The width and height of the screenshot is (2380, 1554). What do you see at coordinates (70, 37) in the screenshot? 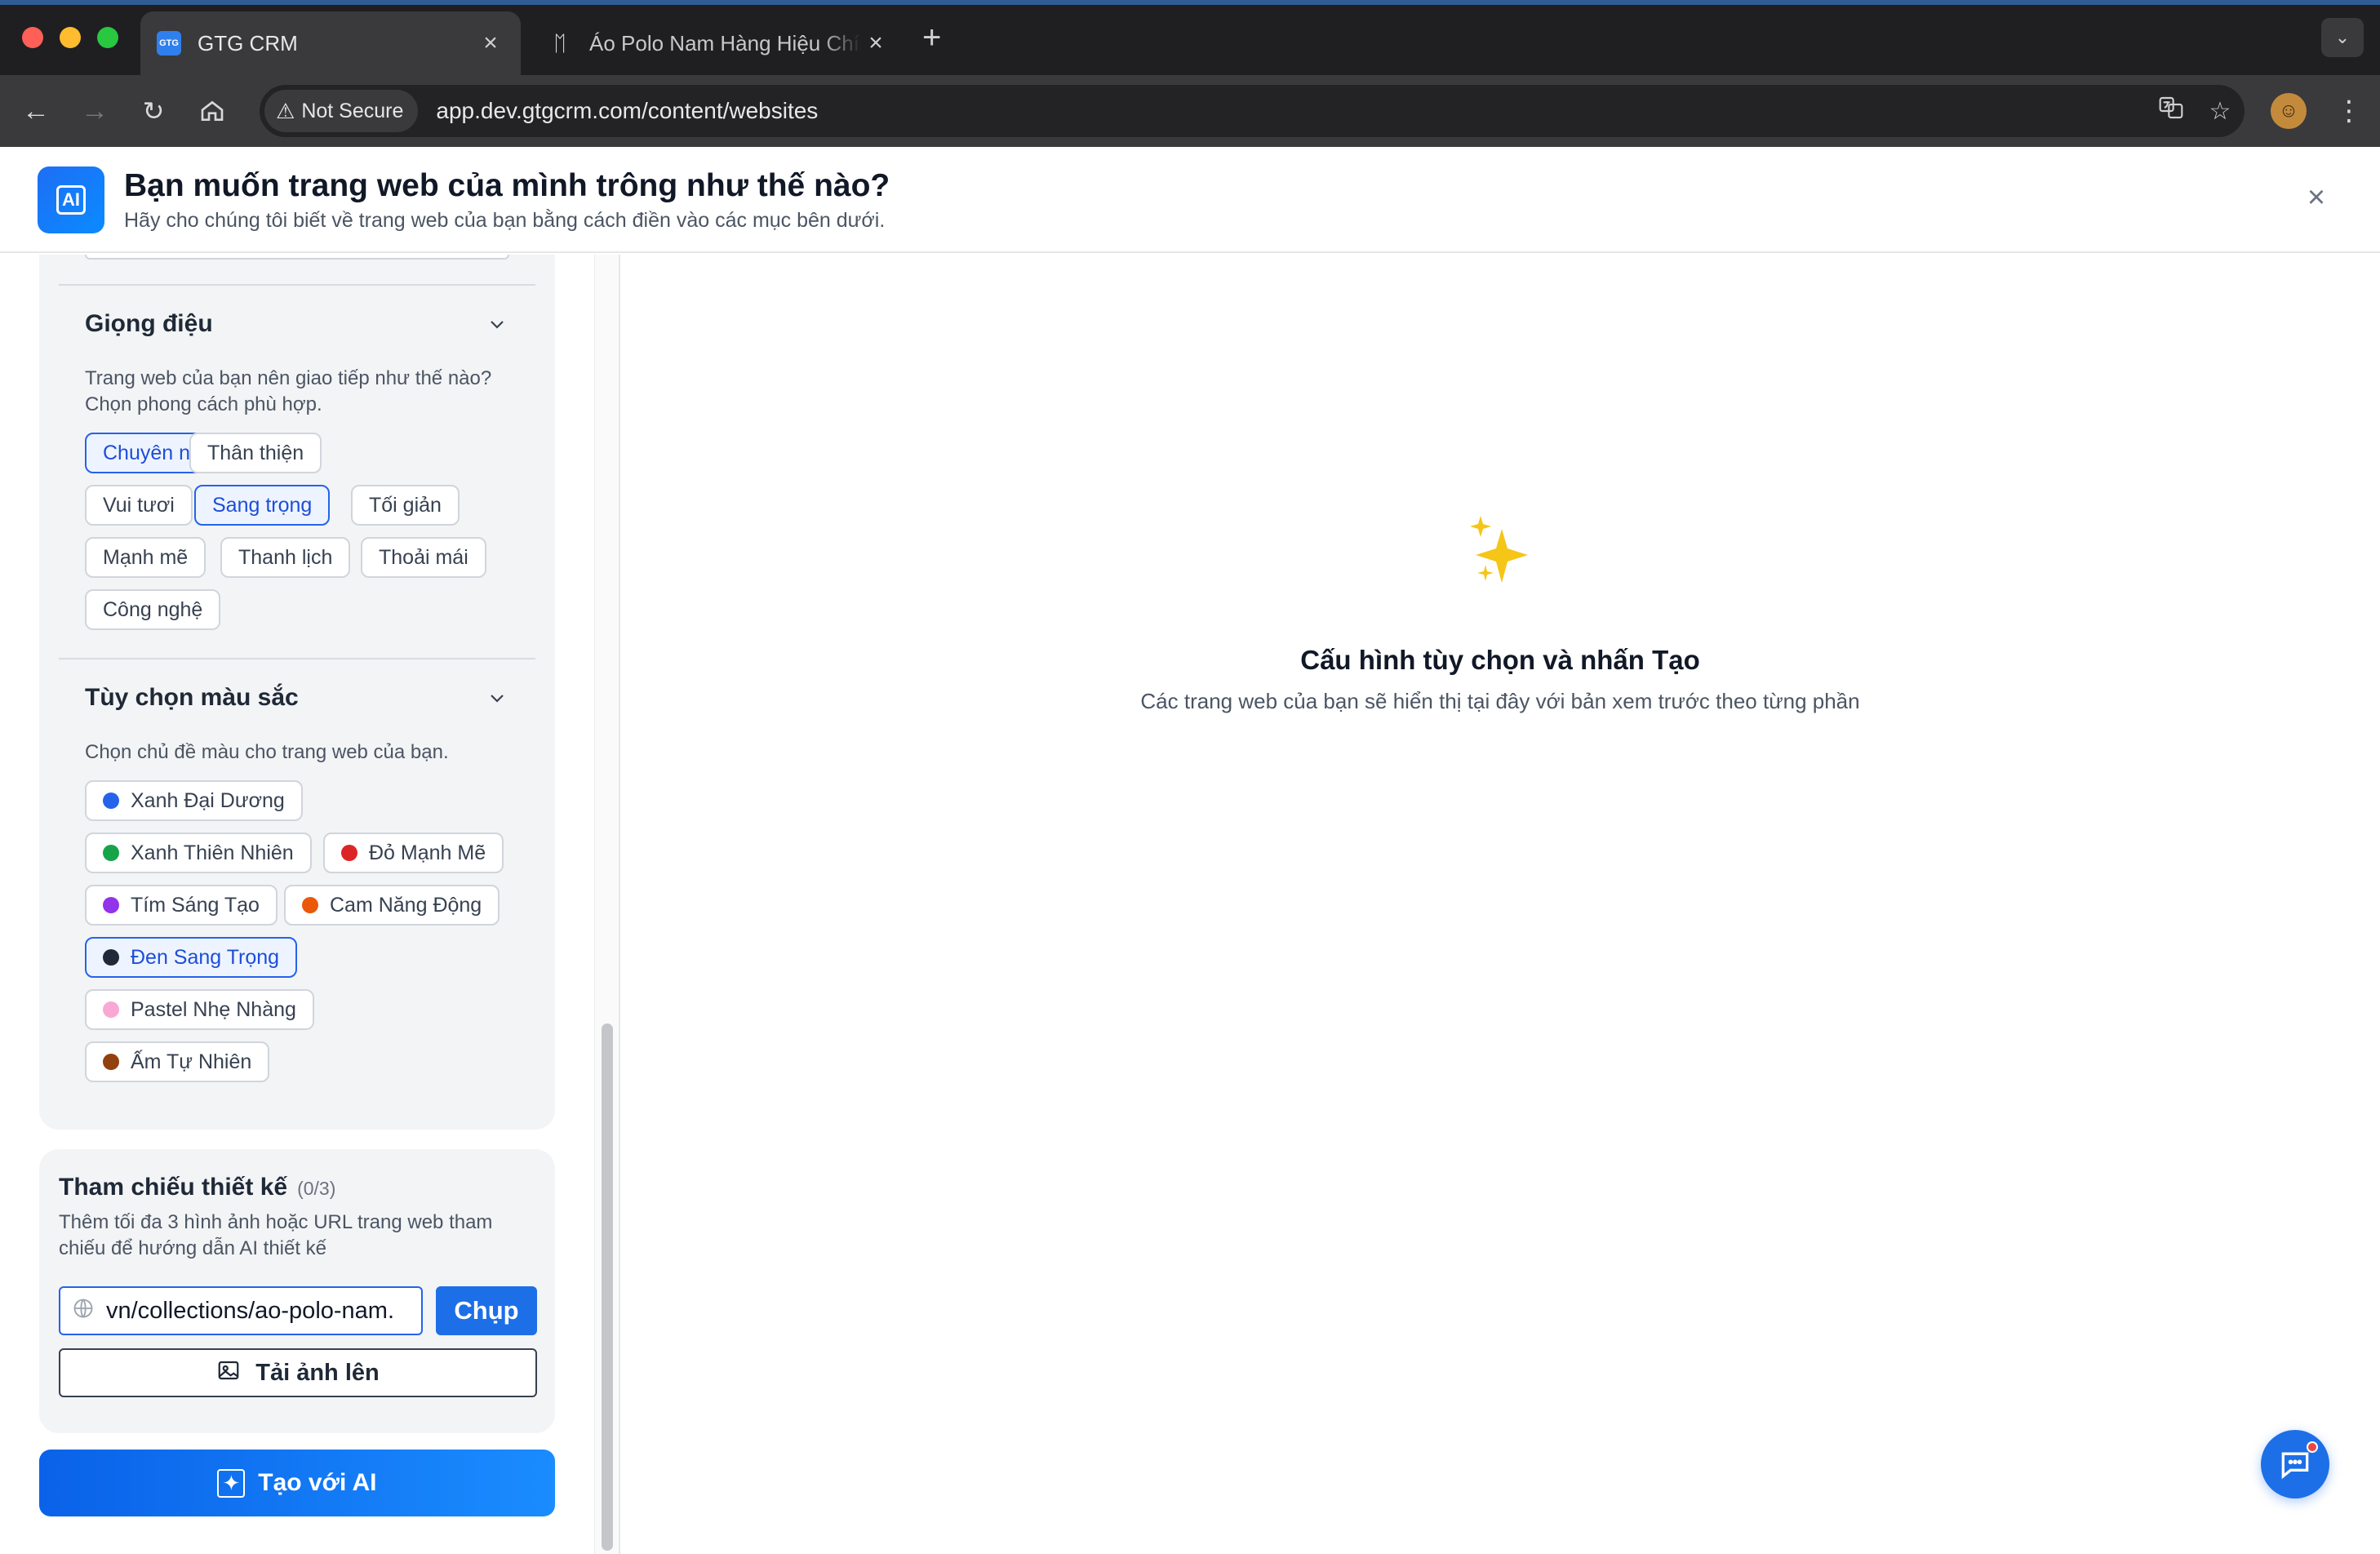
I see `window-minimize-button` at bounding box center [70, 37].